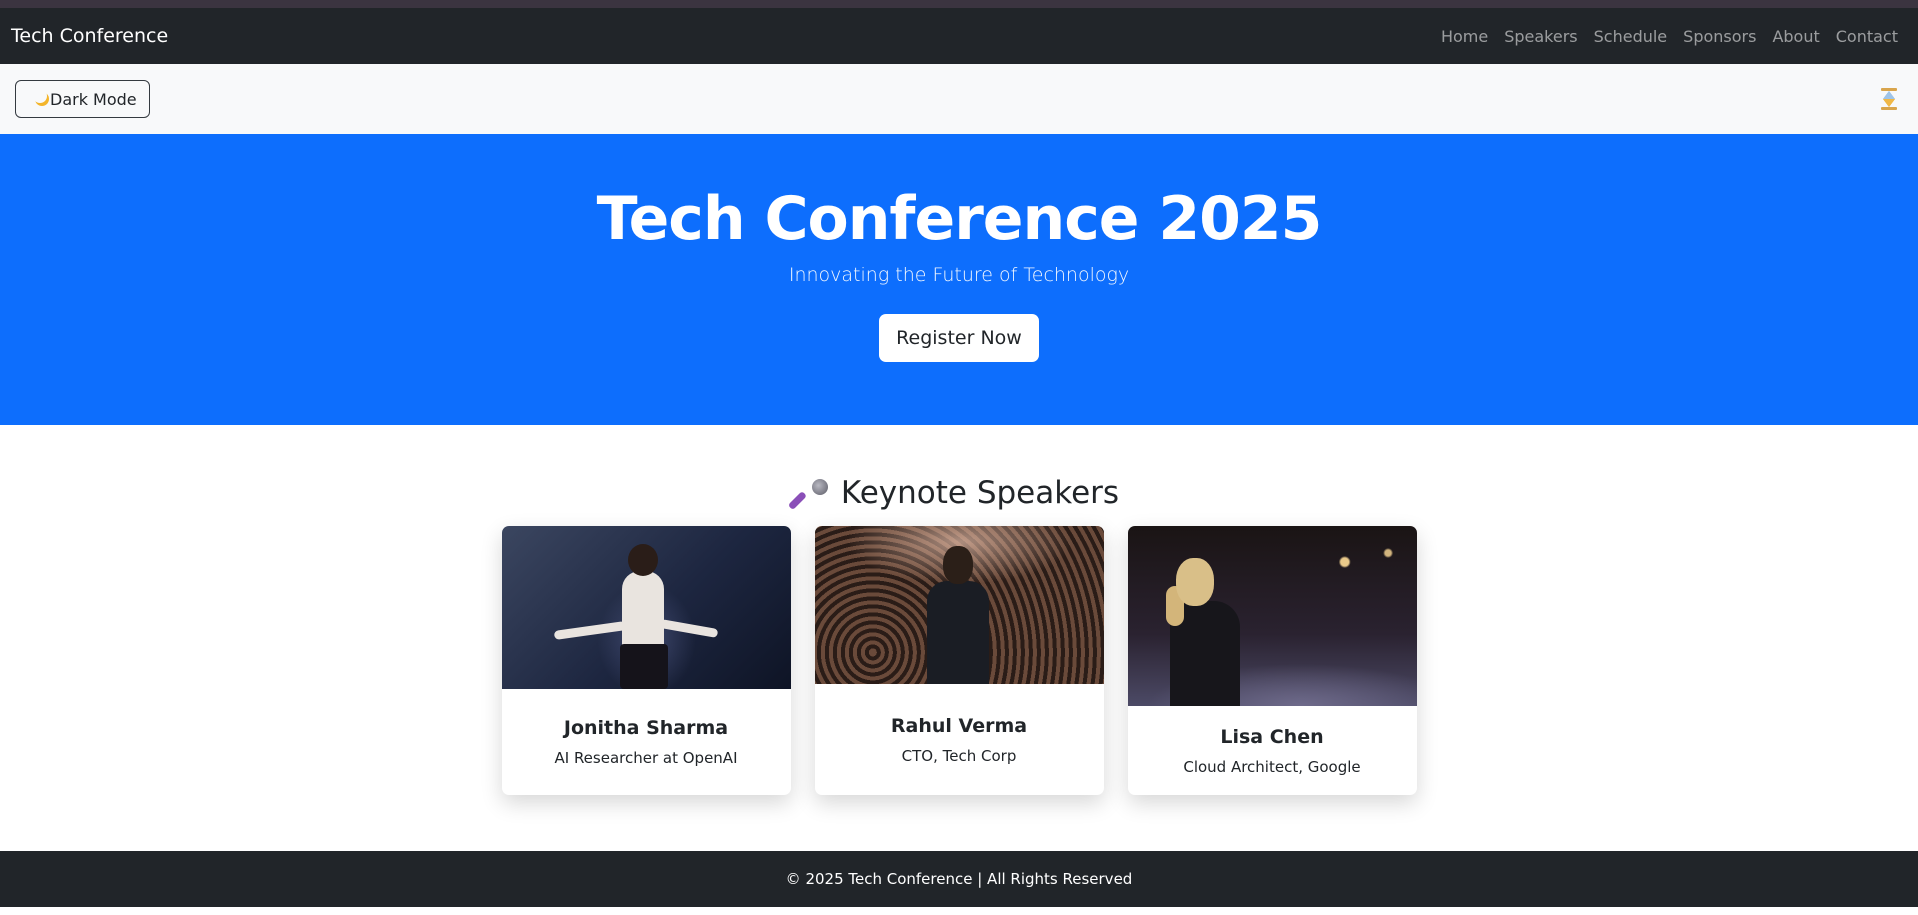 This screenshot has height=915, width=1918. I want to click on speaker-name: Jonitha Sharma, so click(646, 728).